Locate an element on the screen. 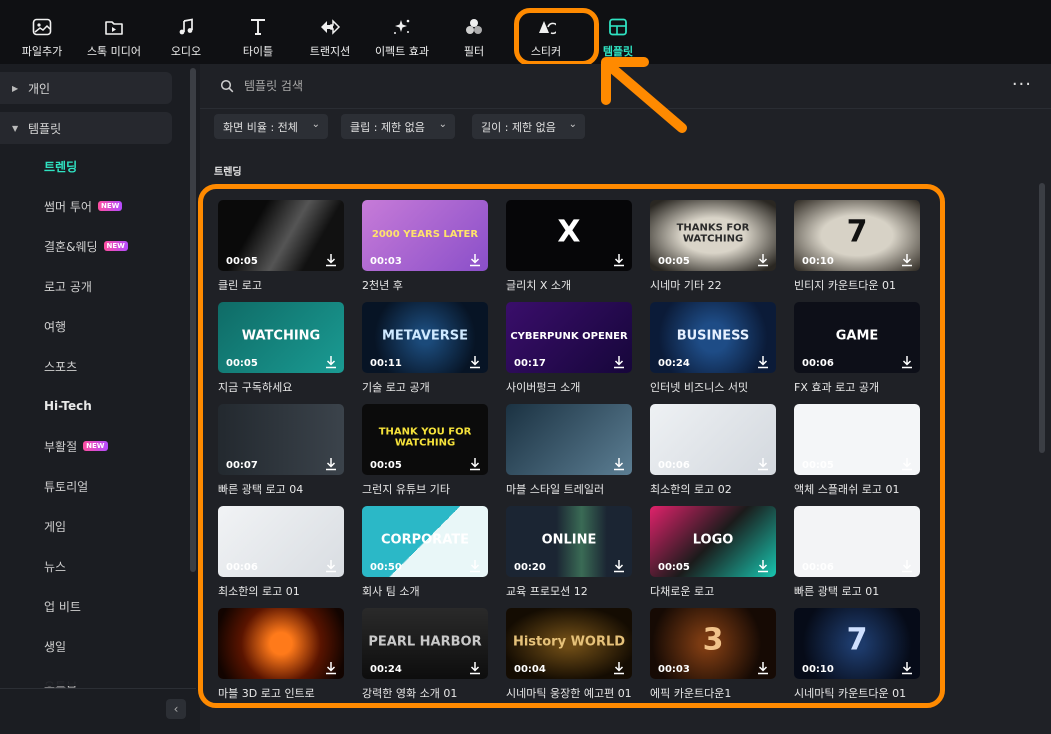 Image resolution: width=1051 pixels, height=734 pixels. more-options-icon: ··· is located at coordinates (1022, 84).